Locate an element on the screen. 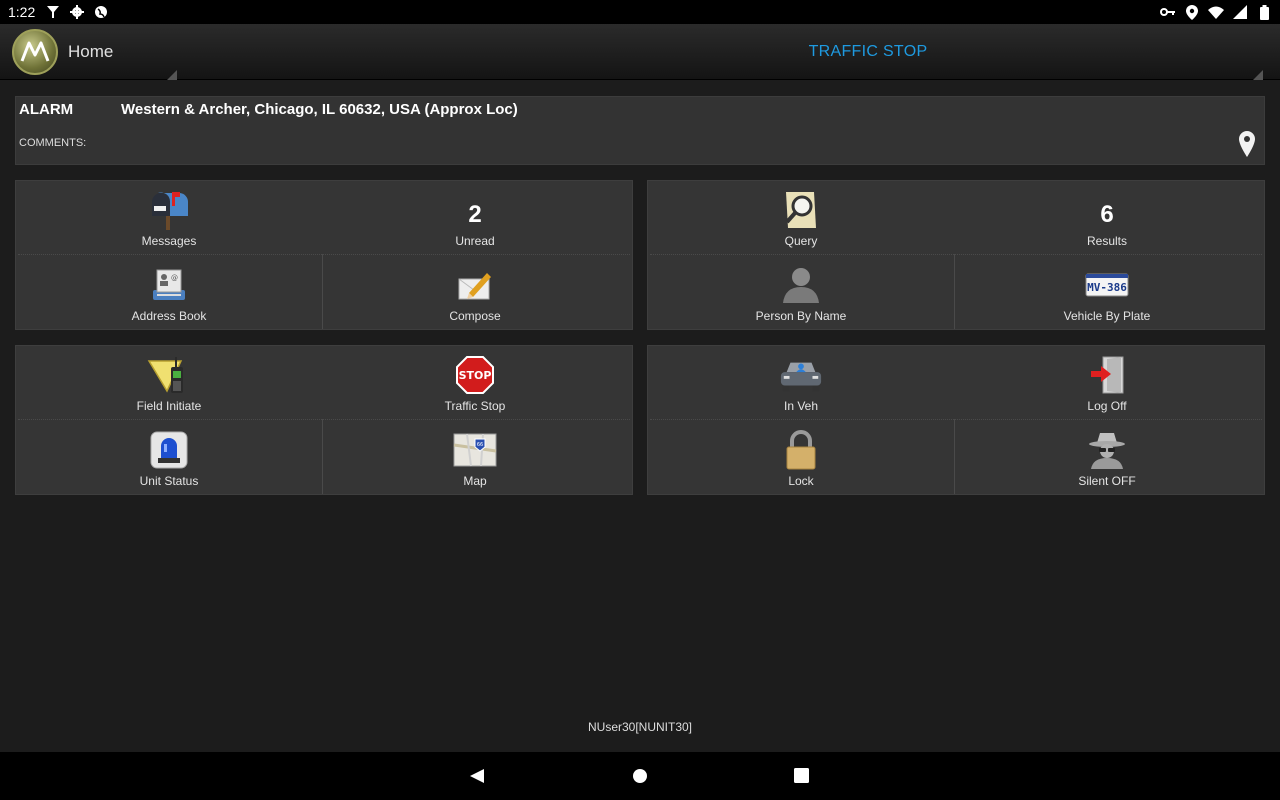 This screenshot has height=800, width=1280. field-initiate-label: Field Initiate is located at coordinates (169, 406).